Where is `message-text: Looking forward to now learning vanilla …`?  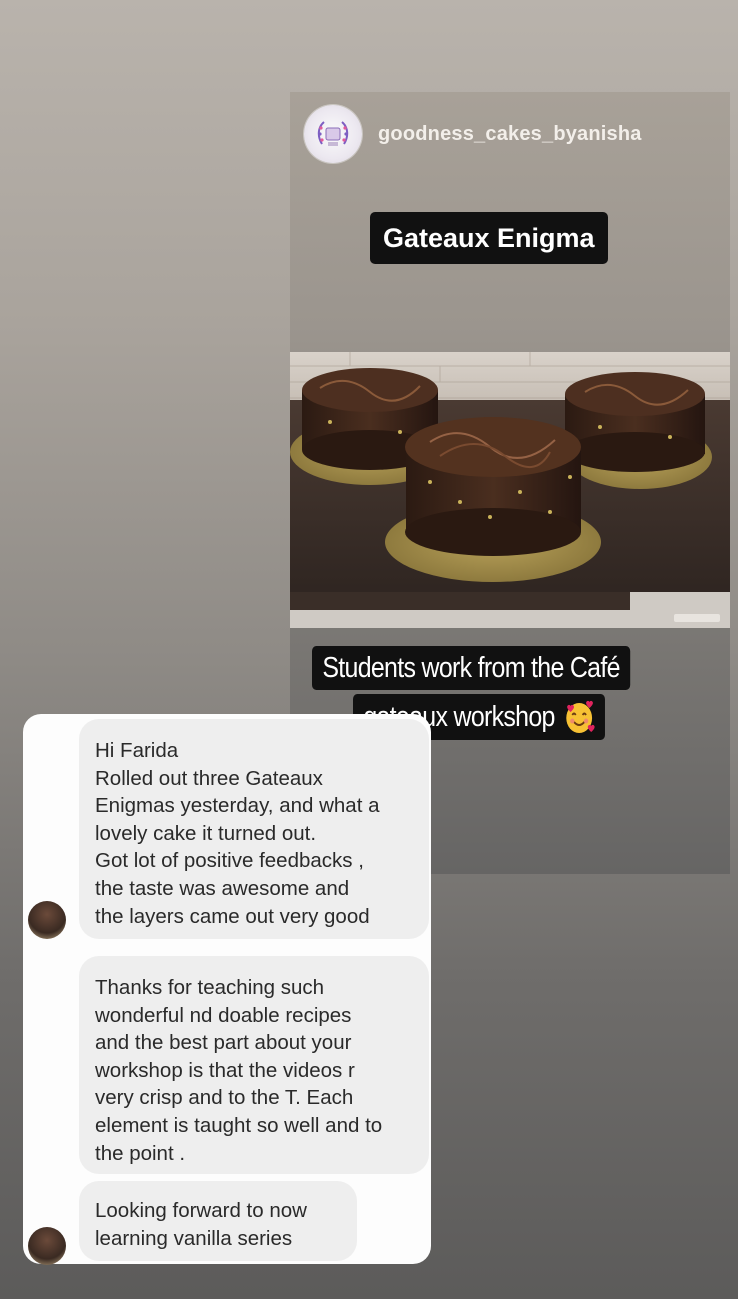
message-text: Looking forward to now learning vanilla … is located at coordinates (201, 1224).